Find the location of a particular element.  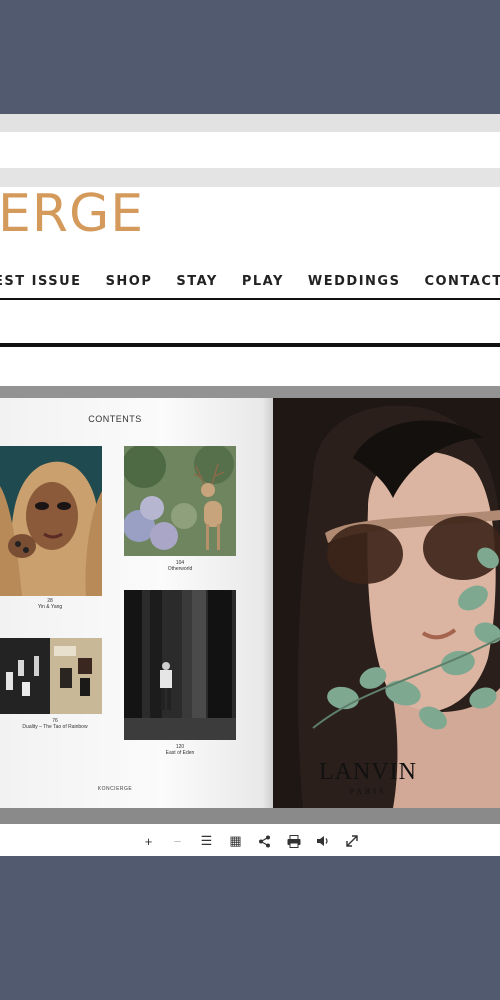

photo-duality is located at coordinates (51, 676).